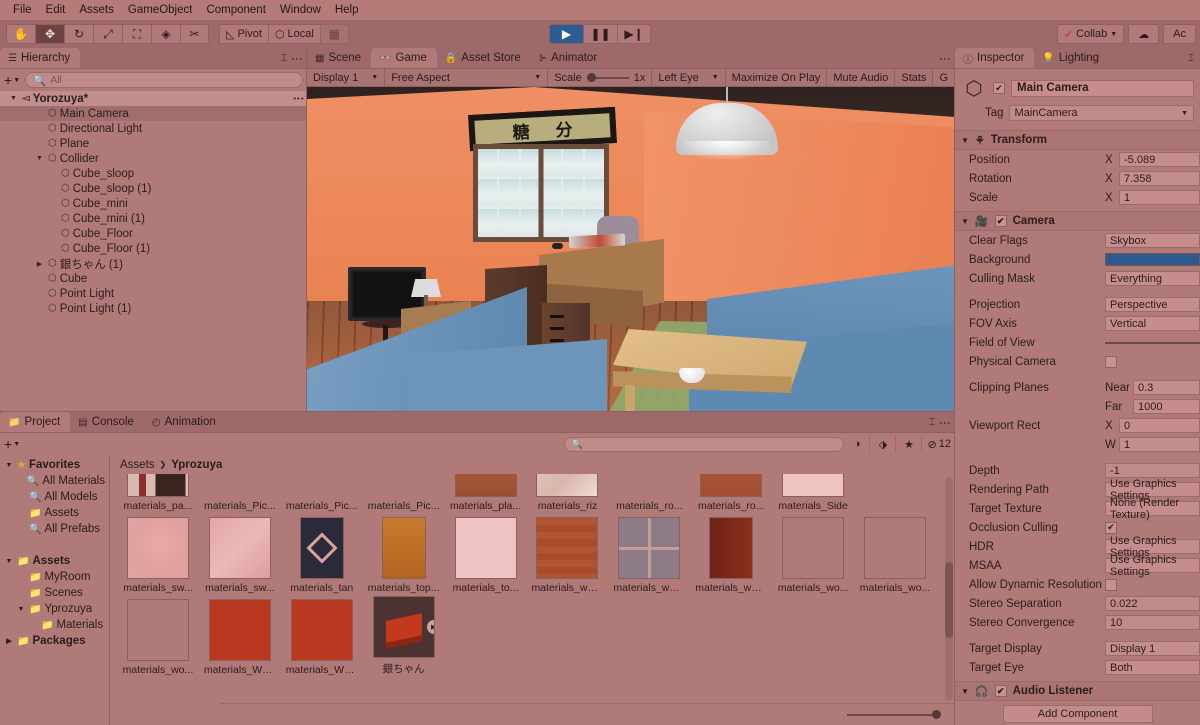  I want to click on property-field: 7.358, so click(1159, 178).